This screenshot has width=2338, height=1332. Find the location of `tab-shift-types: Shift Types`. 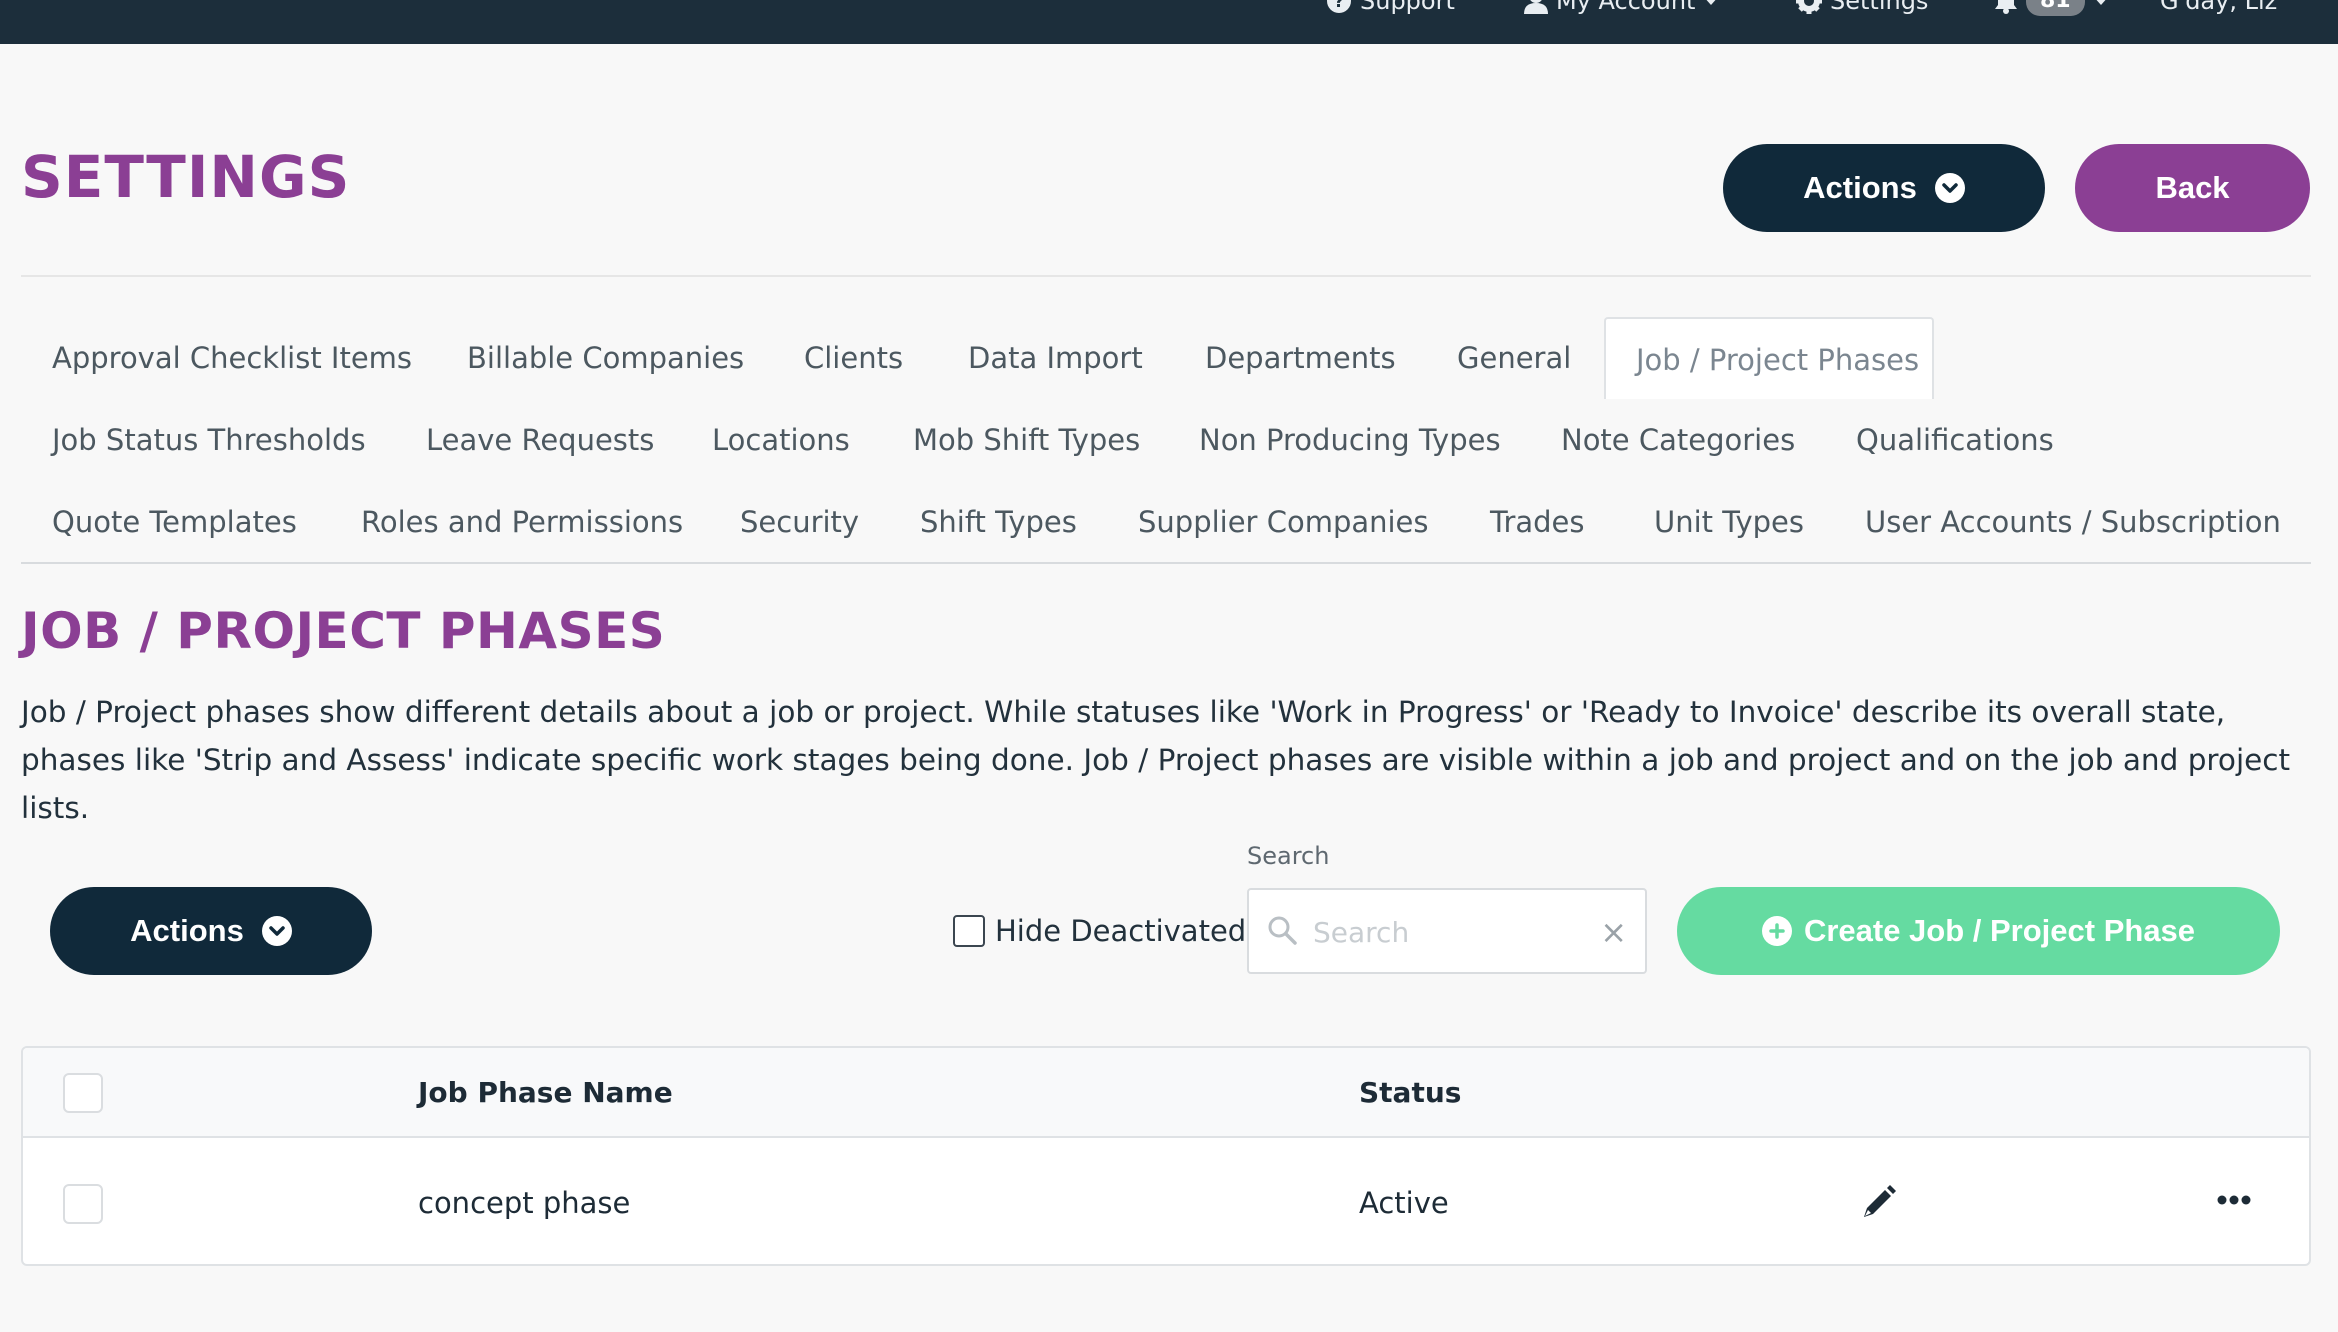

tab-shift-types: Shift Types is located at coordinates (998, 522).